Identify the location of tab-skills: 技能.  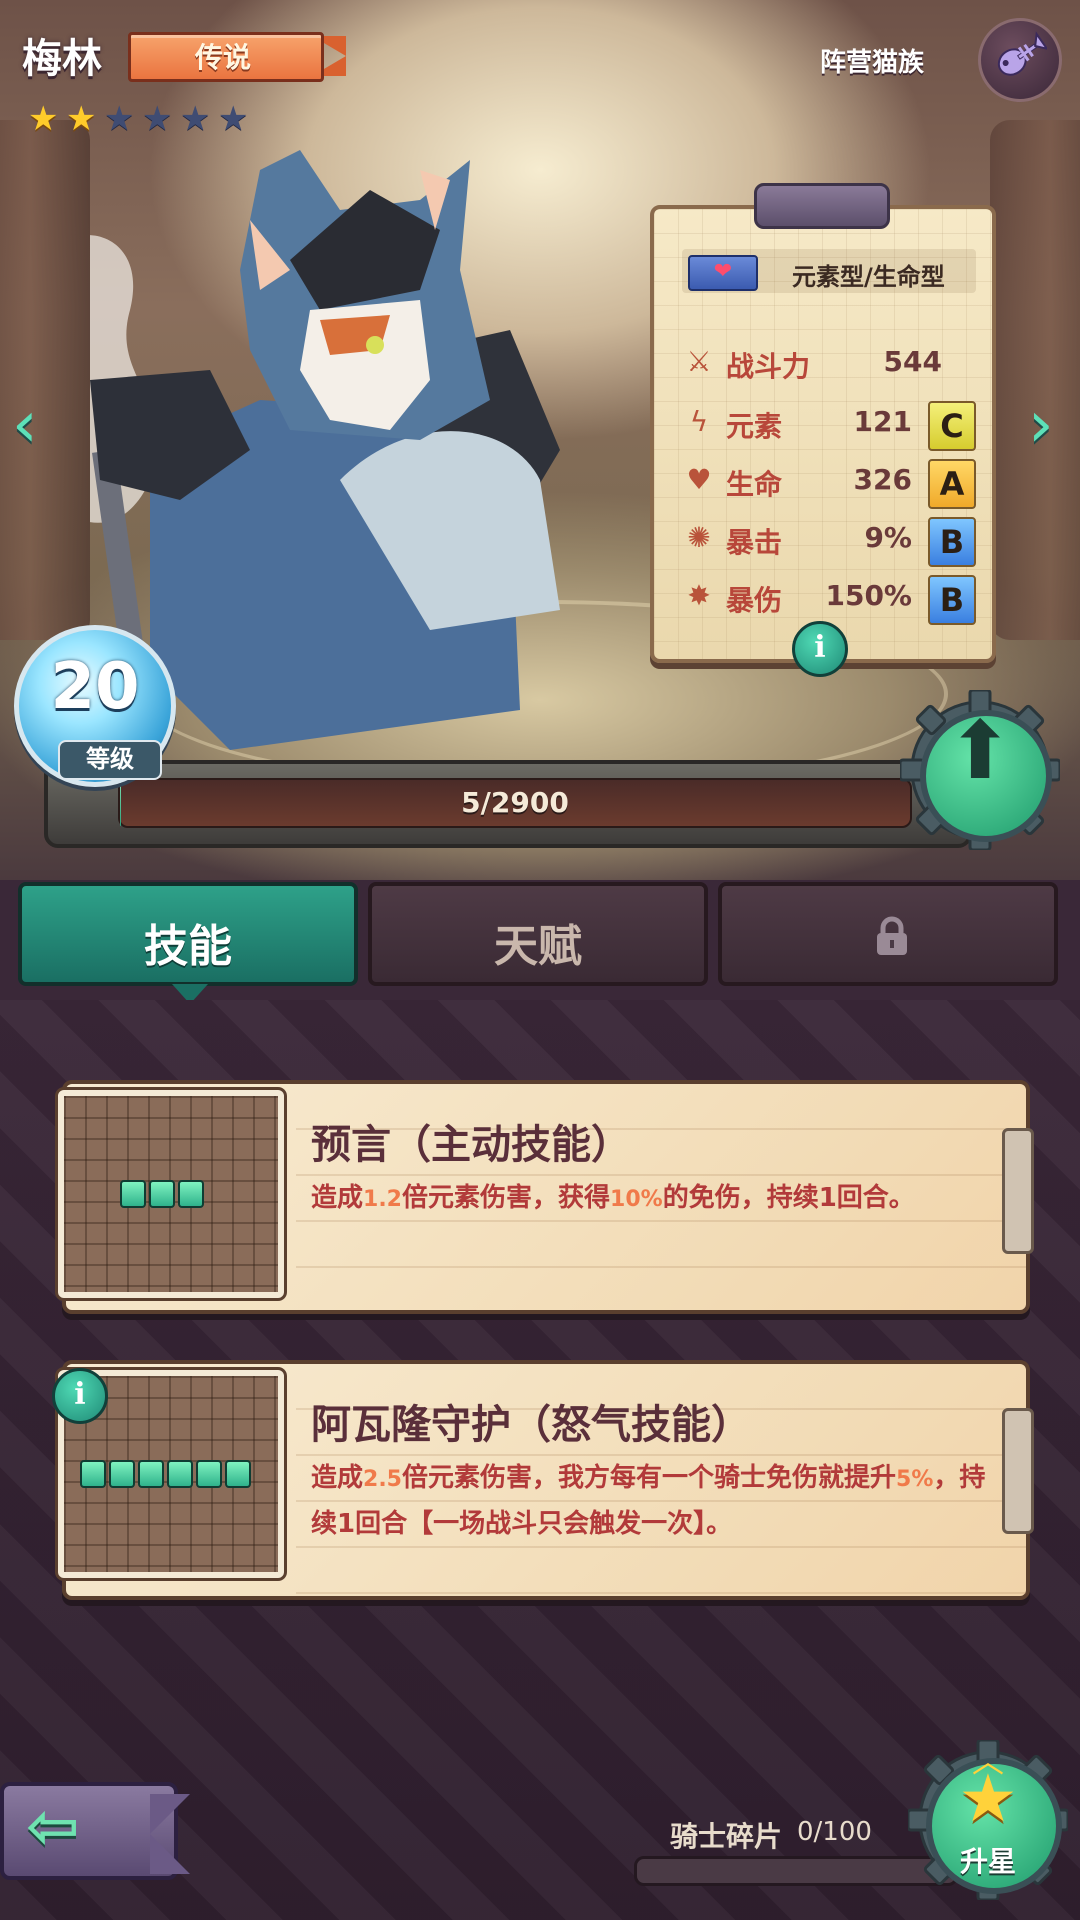
(188, 943).